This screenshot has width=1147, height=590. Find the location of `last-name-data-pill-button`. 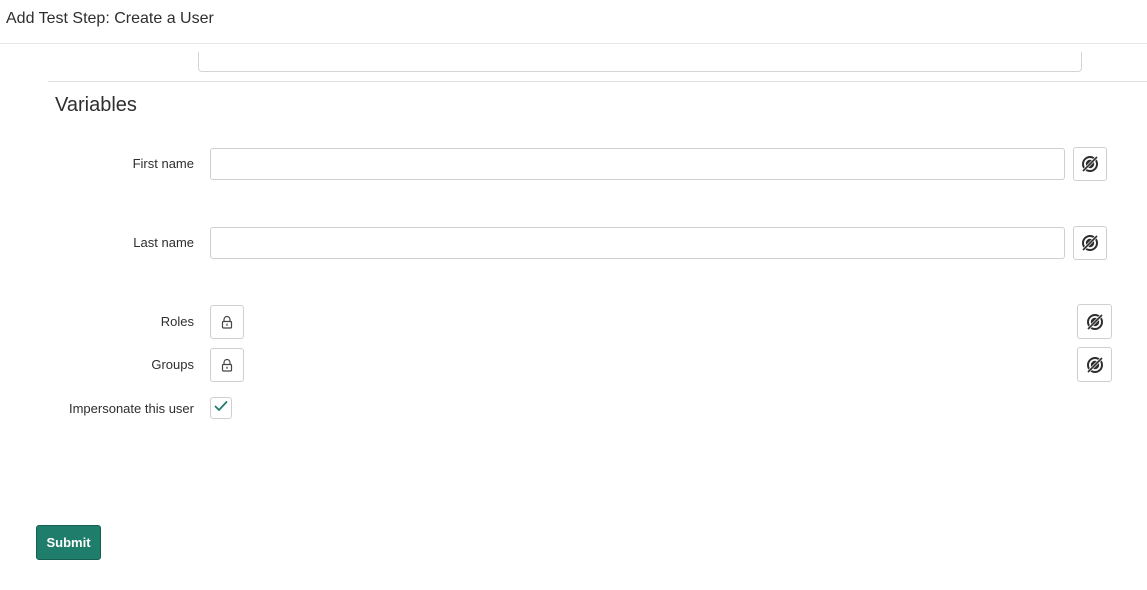

last-name-data-pill-button is located at coordinates (1090, 243).